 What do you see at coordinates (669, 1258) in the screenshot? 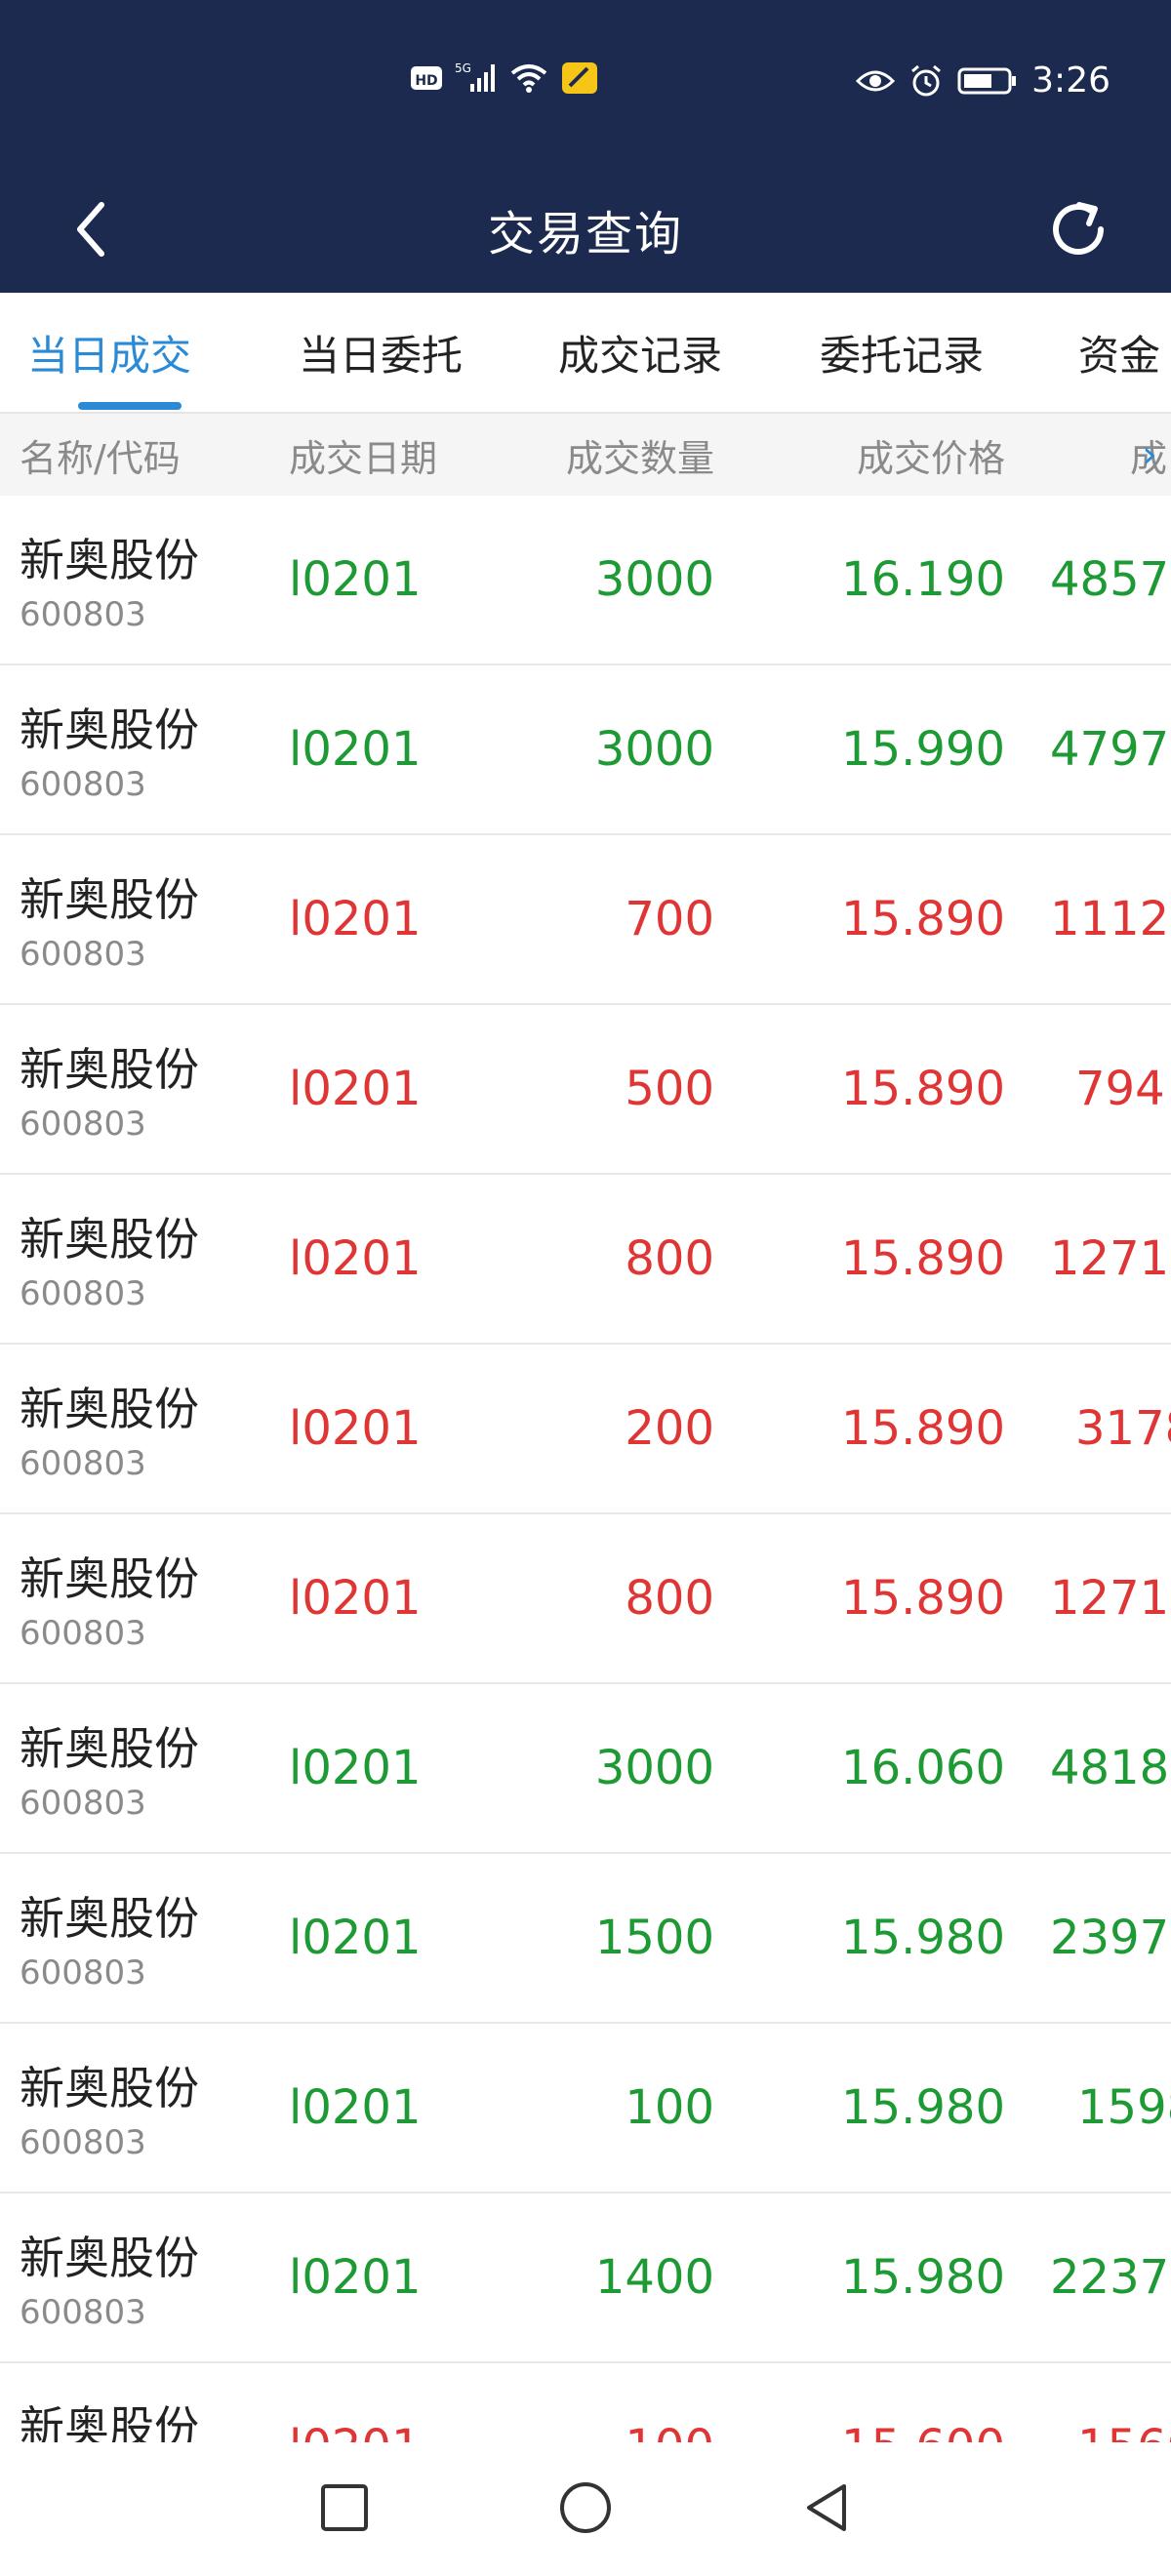
I see `deal-quantity: 800` at bounding box center [669, 1258].